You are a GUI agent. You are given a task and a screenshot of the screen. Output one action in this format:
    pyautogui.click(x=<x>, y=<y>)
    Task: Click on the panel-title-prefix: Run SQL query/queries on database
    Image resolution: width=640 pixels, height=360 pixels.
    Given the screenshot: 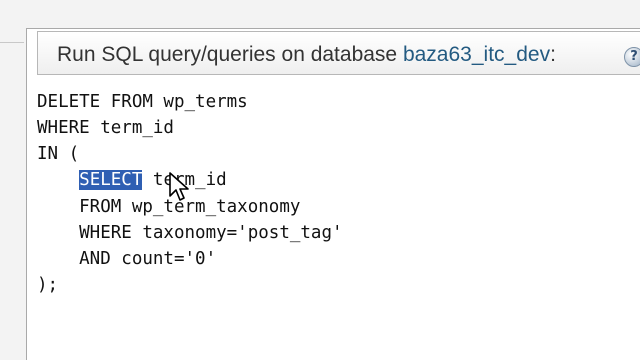 What is the action you would take?
    pyautogui.click(x=230, y=54)
    